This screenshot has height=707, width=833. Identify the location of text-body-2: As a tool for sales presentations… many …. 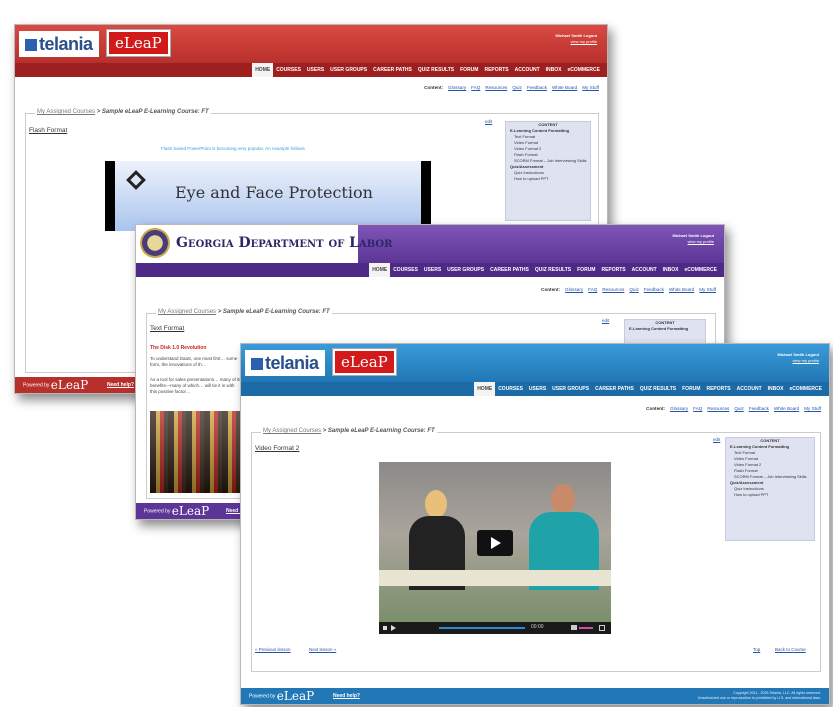
(196, 385).